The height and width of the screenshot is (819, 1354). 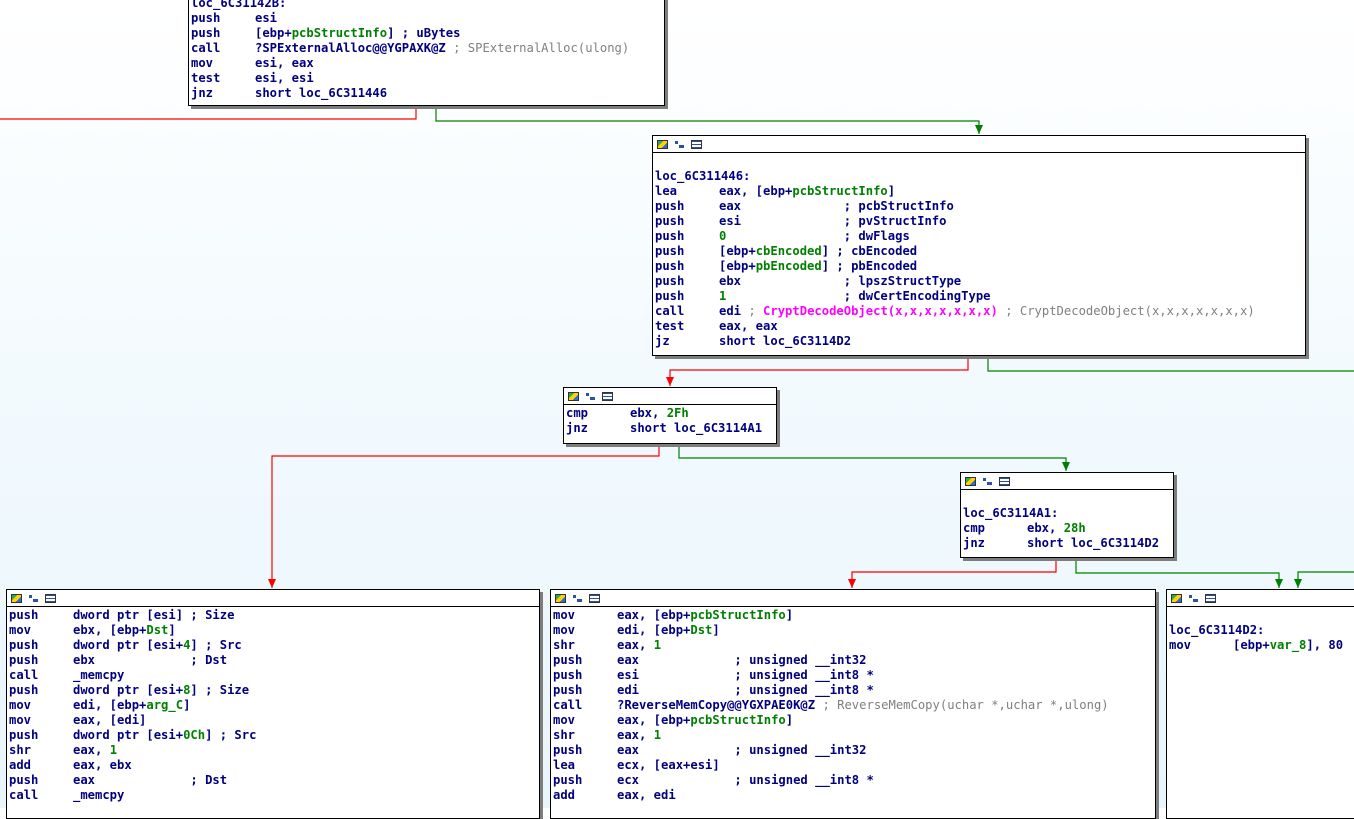 What do you see at coordinates (206, 78) in the screenshot?
I see `mnemonic: test` at bounding box center [206, 78].